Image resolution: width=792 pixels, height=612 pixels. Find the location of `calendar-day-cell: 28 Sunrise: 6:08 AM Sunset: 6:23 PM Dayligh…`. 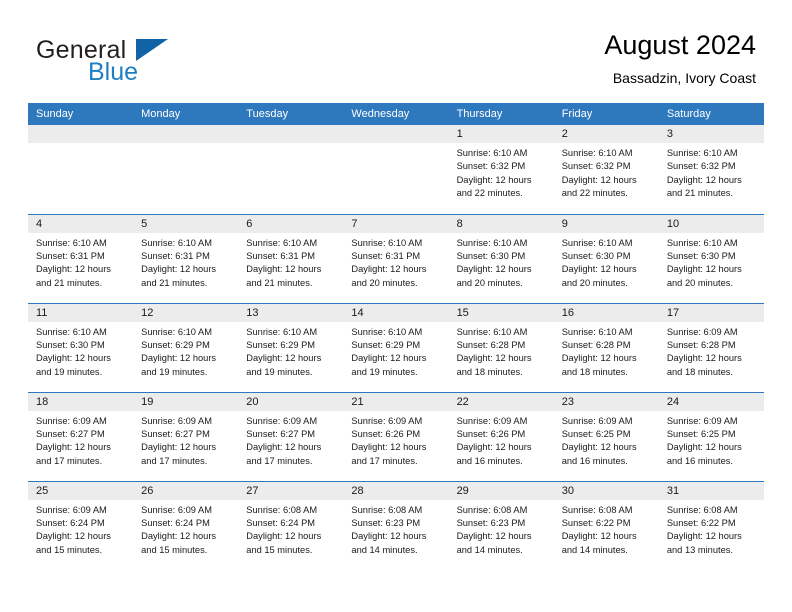

calendar-day-cell: 28 Sunrise: 6:08 AM Sunset: 6:23 PM Dayligh… is located at coordinates (396, 525).